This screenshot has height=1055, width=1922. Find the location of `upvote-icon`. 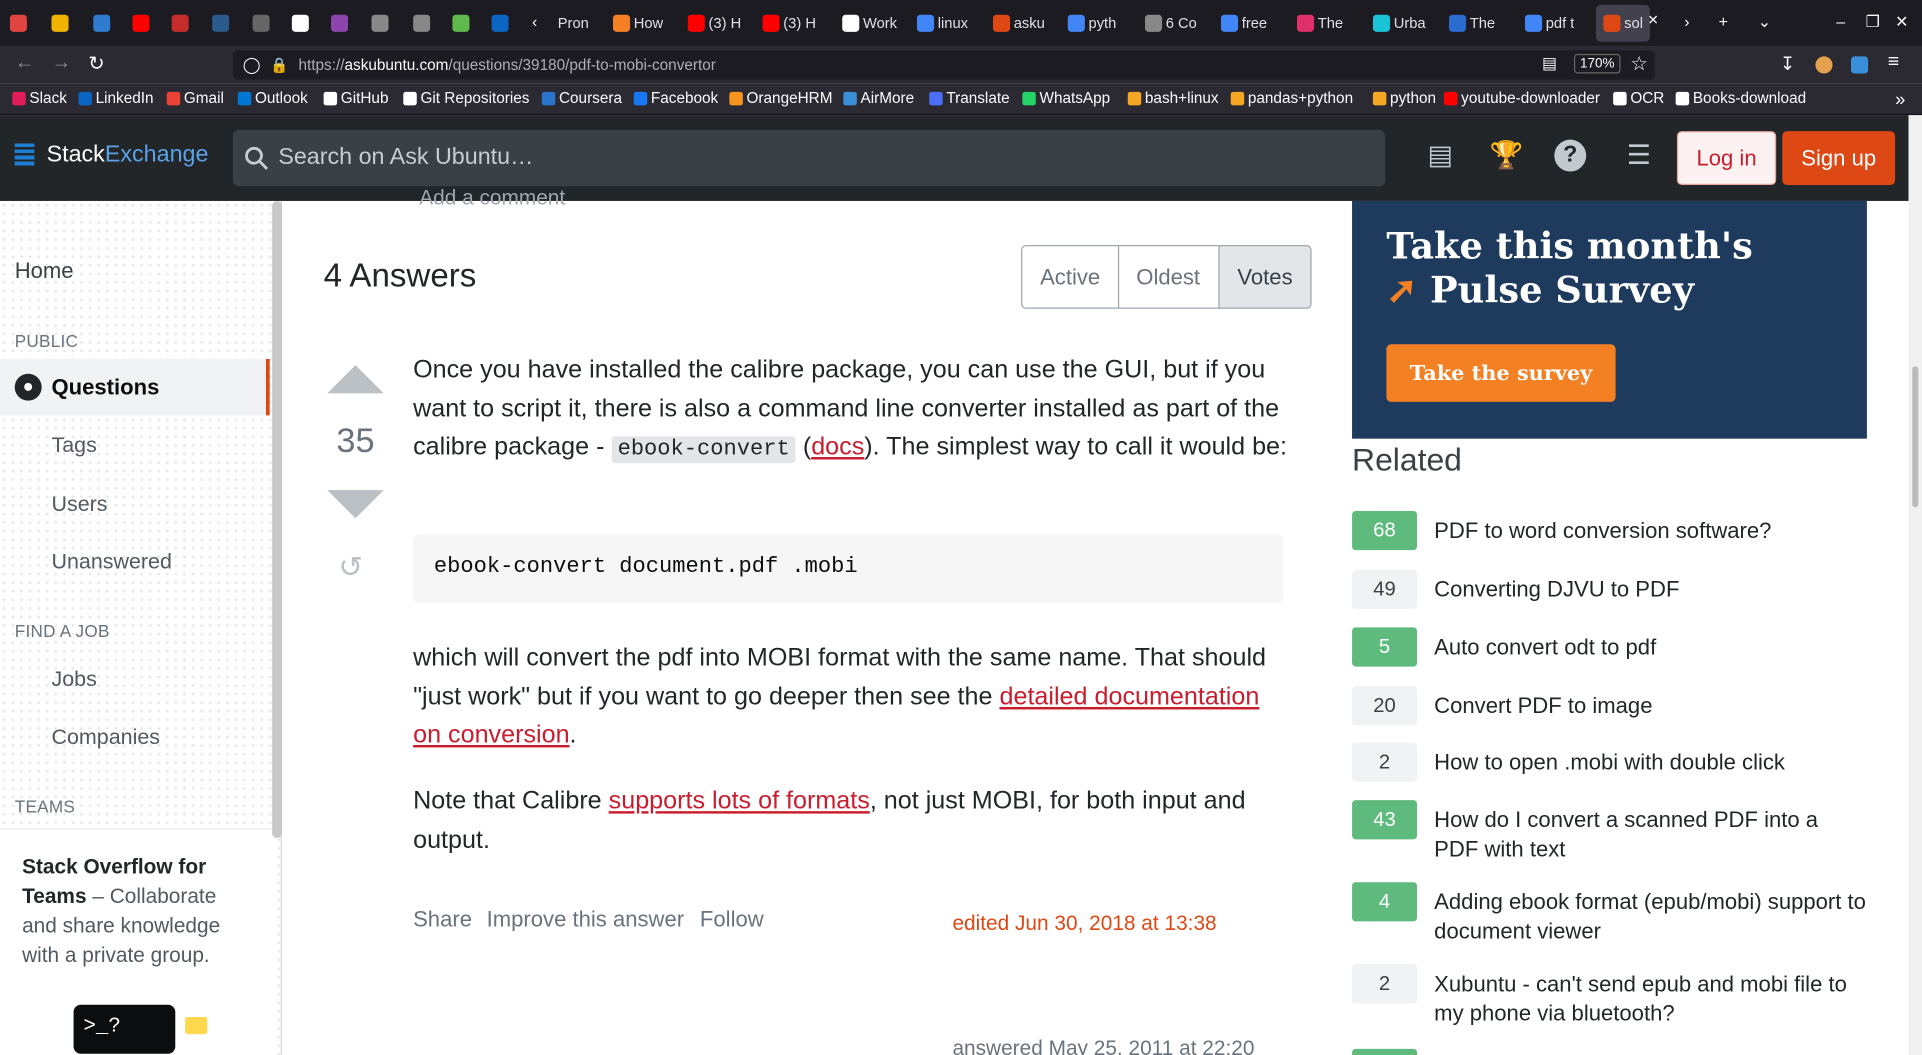

upvote-icon is located at coordinates (355, 379).